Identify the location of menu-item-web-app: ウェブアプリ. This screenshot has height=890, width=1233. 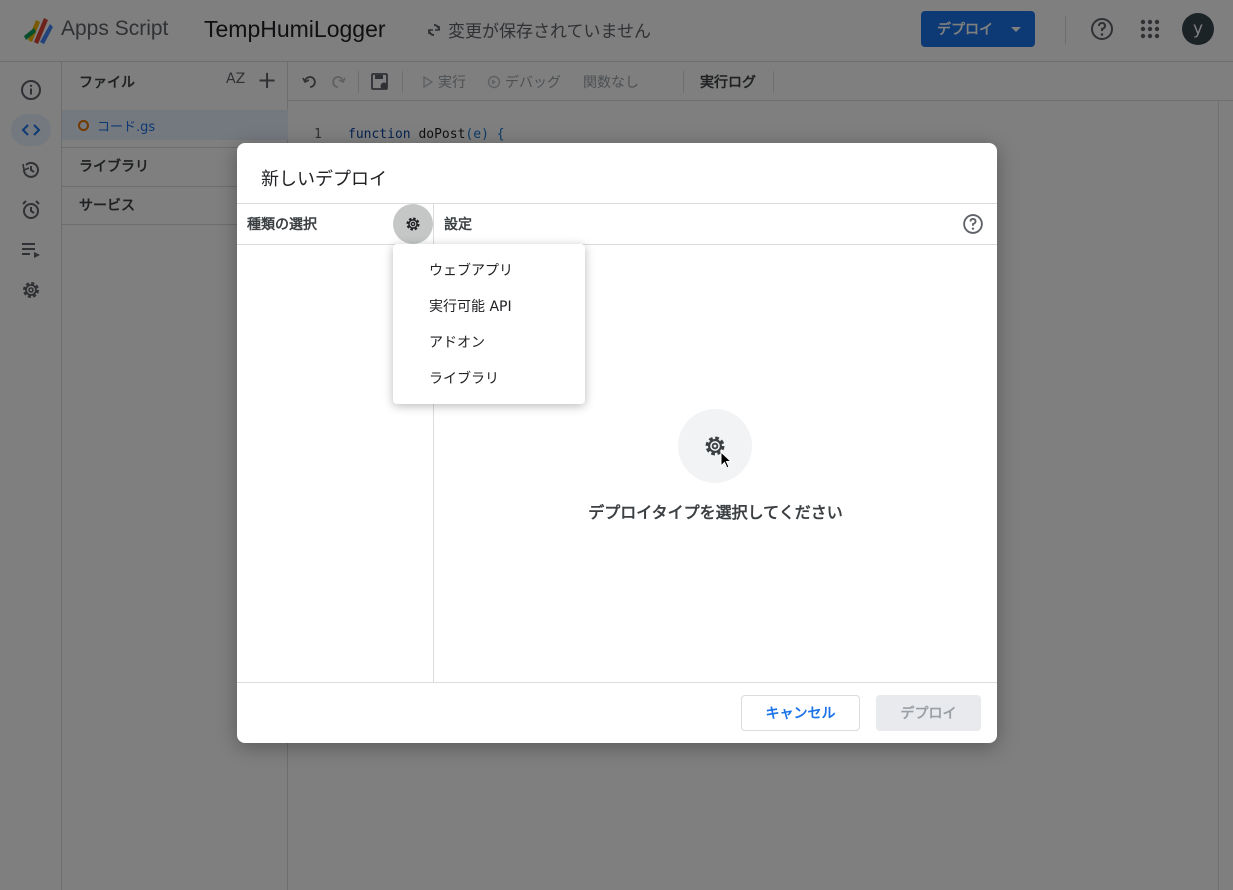
(489, 270).